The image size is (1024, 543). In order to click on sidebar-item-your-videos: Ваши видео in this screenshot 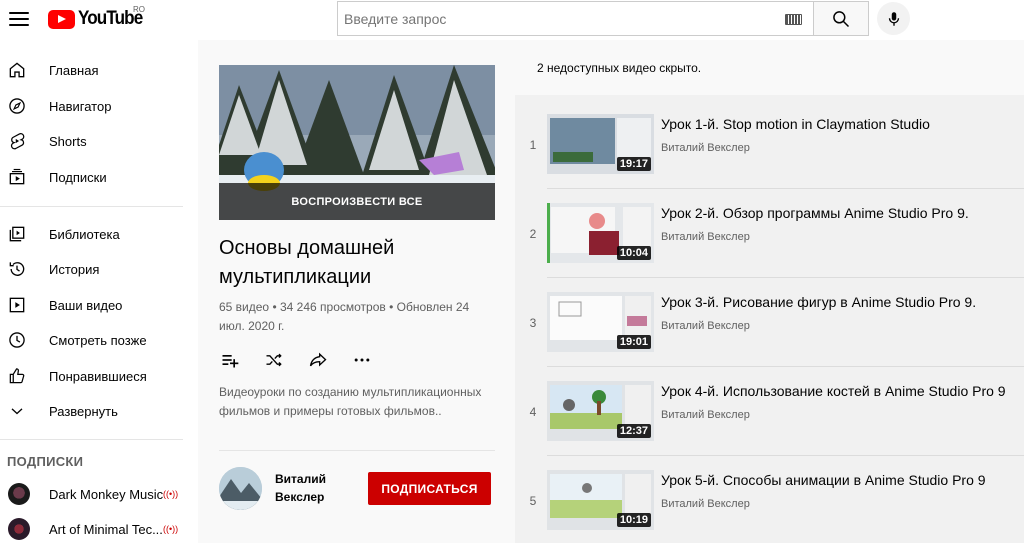, I will do `click(99, 305)`.